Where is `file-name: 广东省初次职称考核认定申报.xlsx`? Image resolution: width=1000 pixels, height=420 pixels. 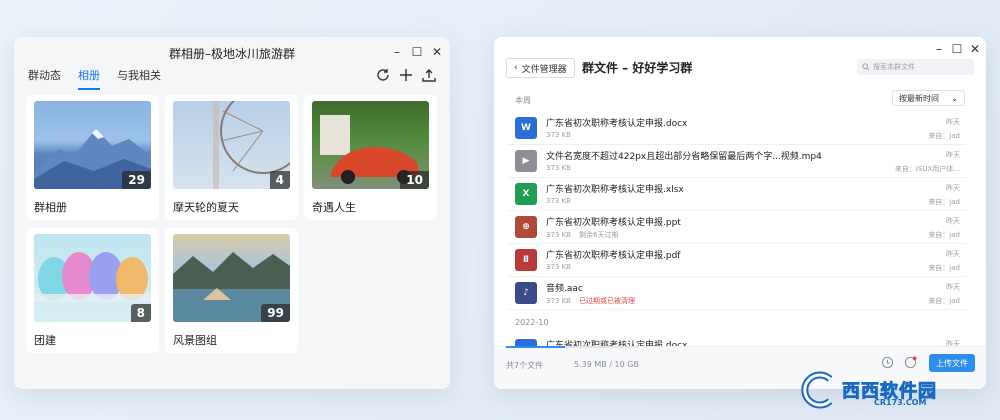
file-name: 广东省初次职称考核认定申报.xlsx is located at coordinates (615, 190).